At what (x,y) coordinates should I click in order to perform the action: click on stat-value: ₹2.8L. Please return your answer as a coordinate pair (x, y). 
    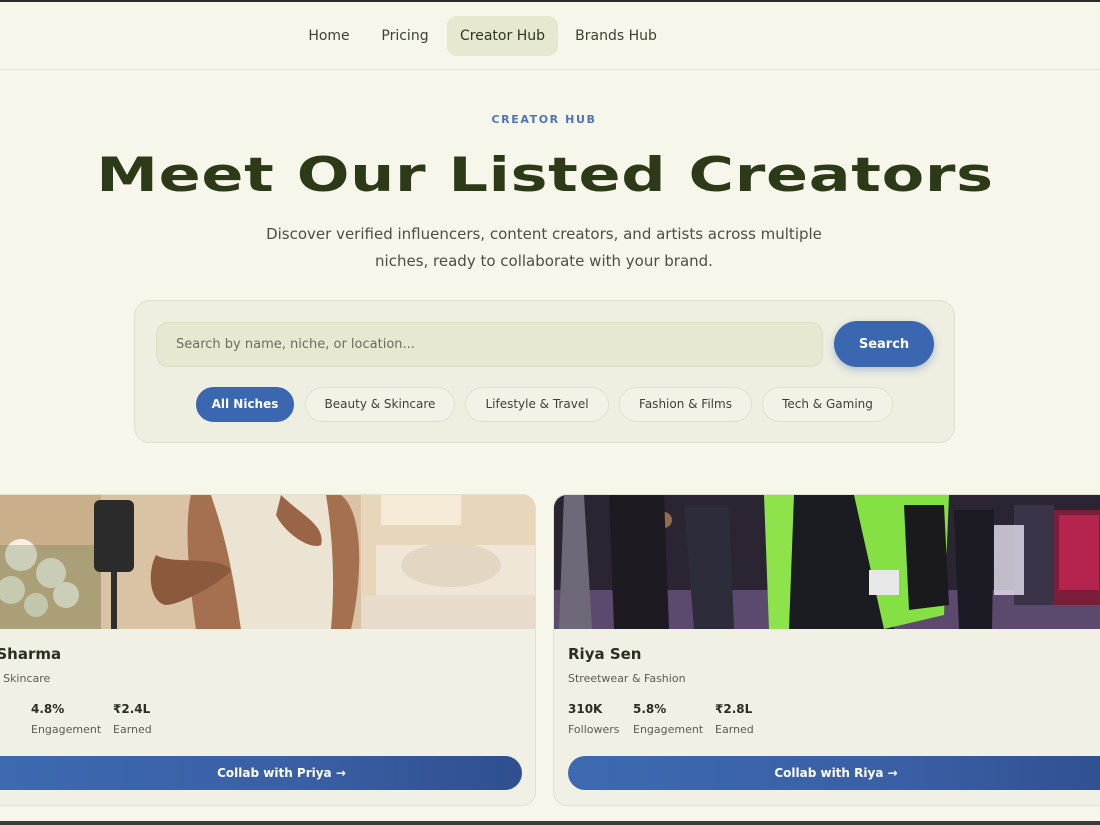
    Looking at the image, I should click on (734, 709).